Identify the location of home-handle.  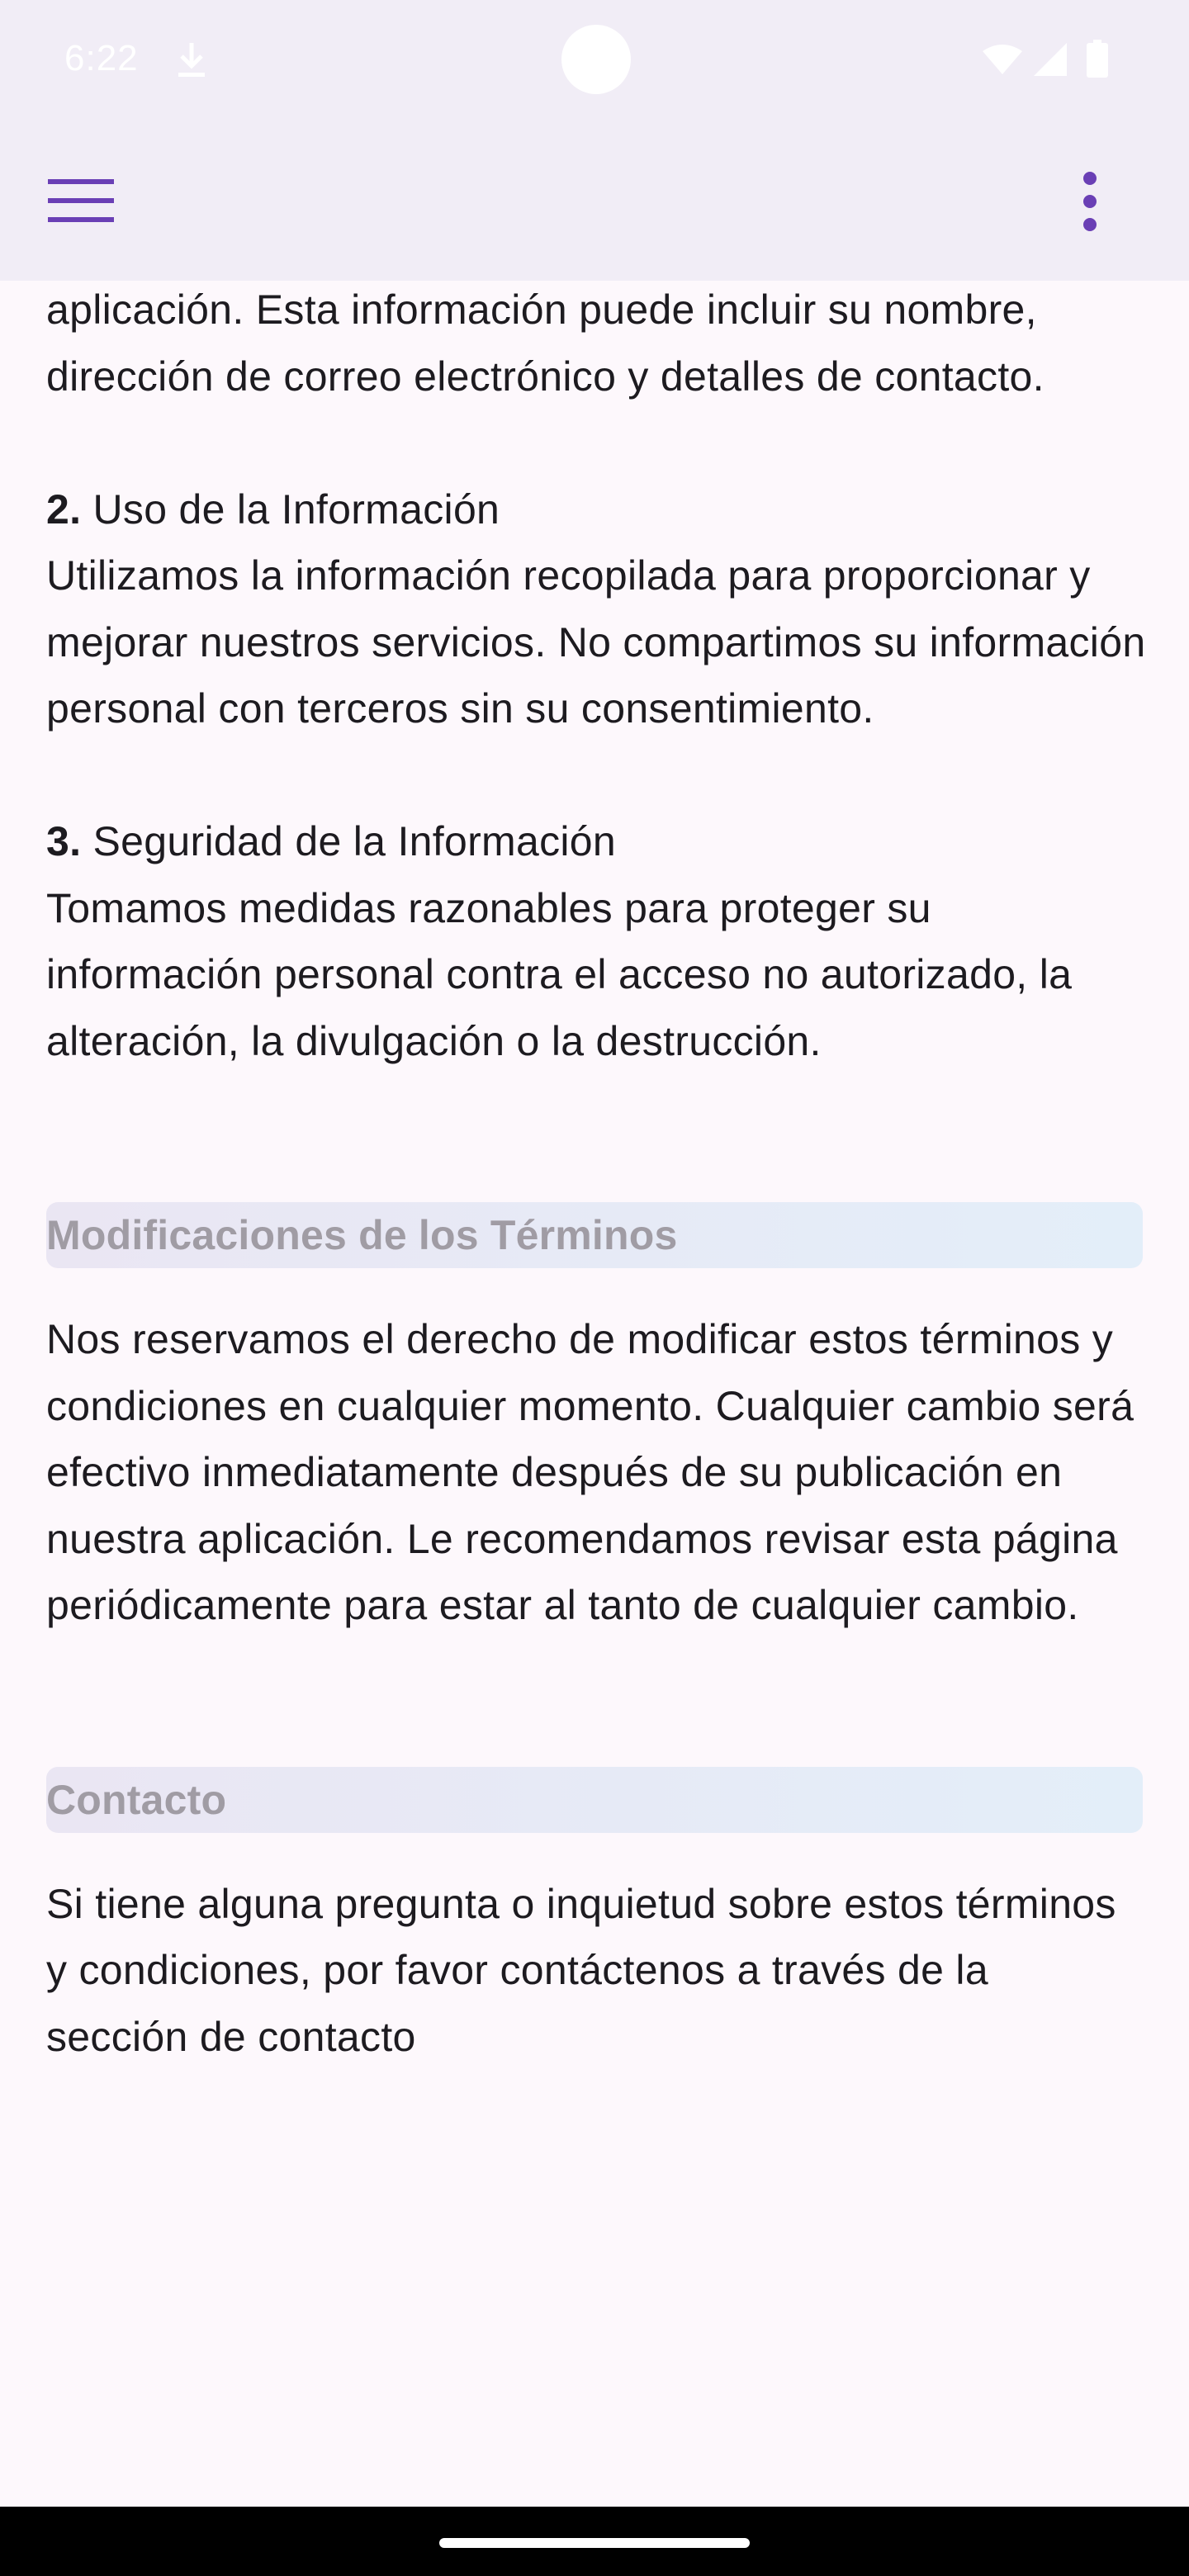
(594, 2543).